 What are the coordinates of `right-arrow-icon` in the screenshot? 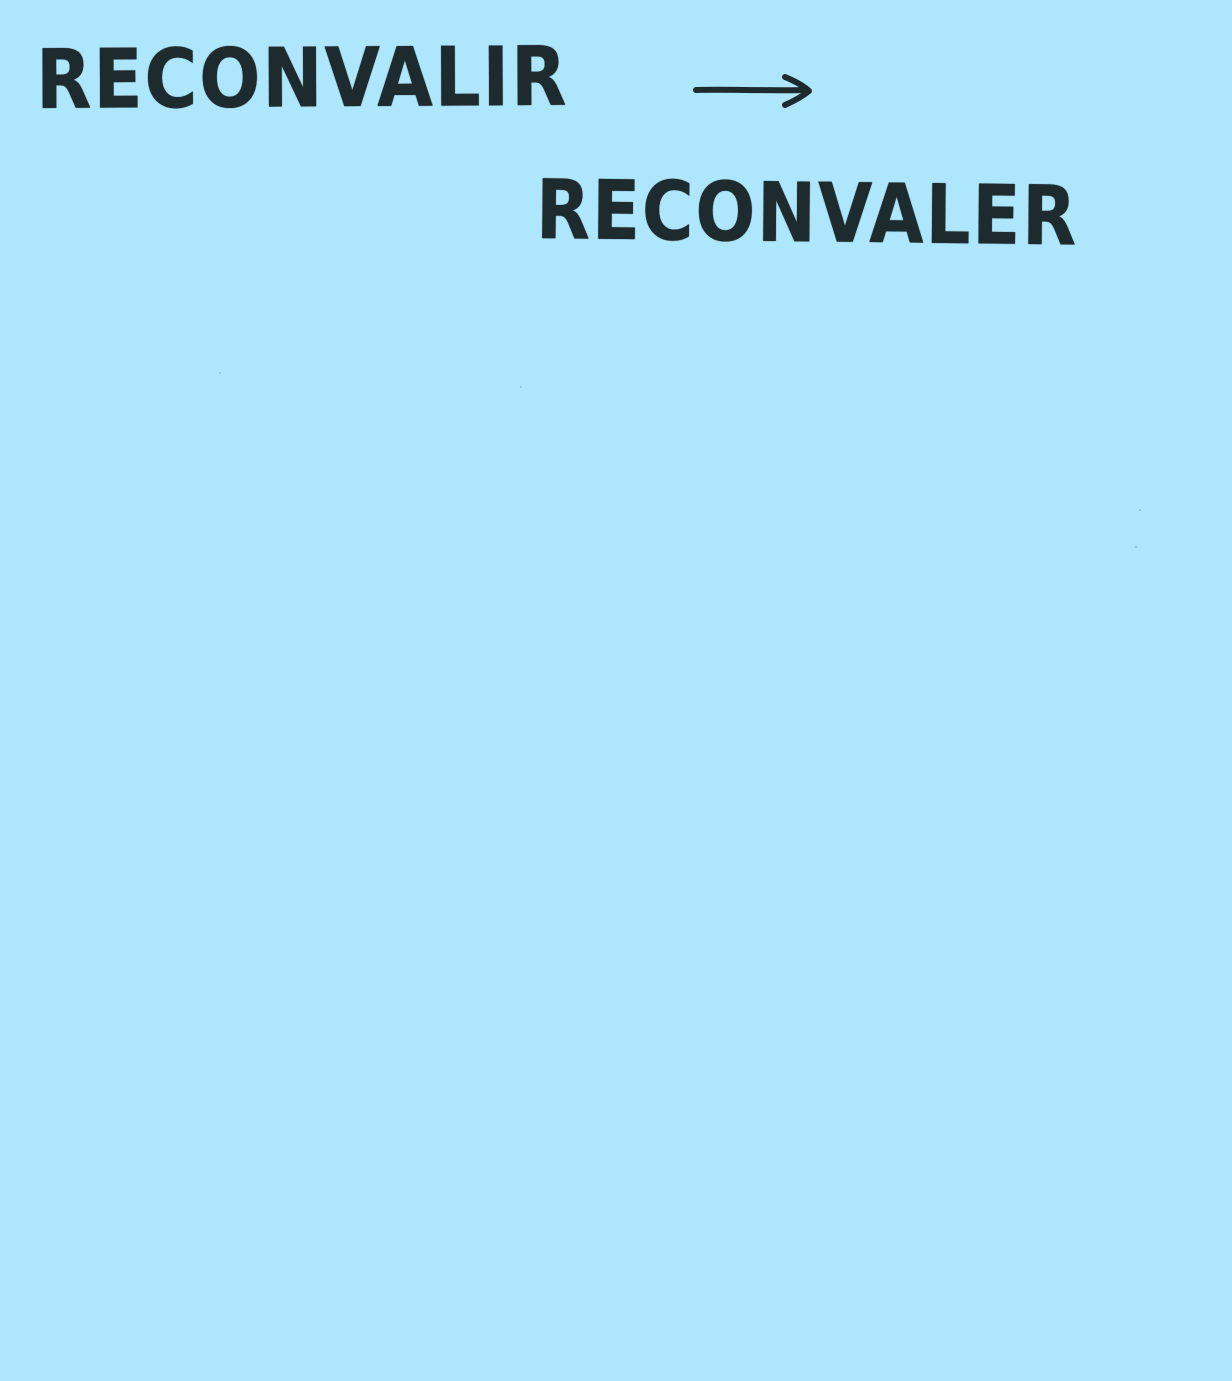 It's located at (752, 91).